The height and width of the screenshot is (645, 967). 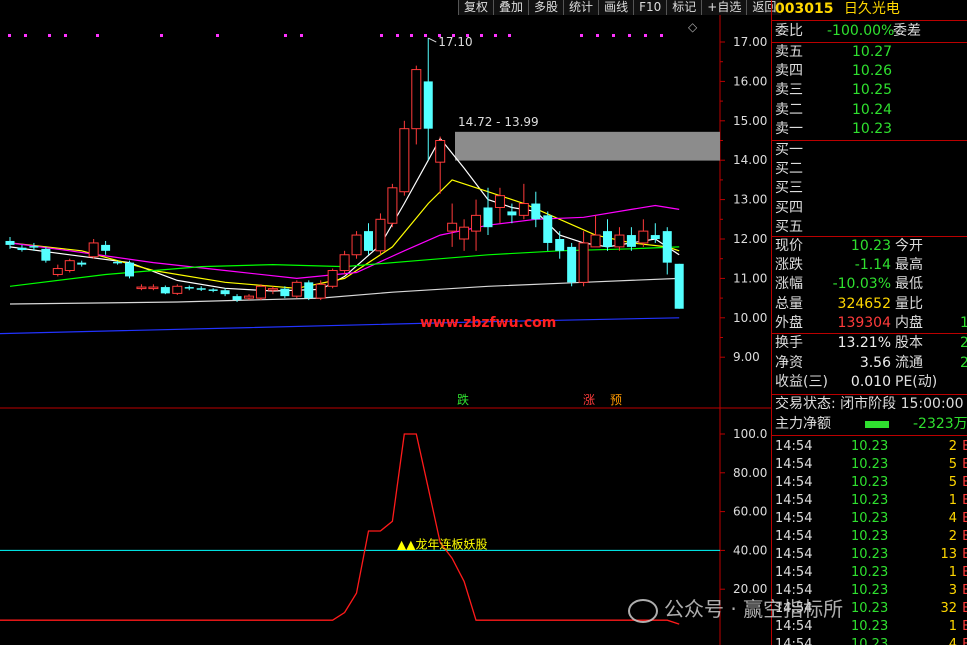 What do you see at coordinates (442, 543) in the screenshot?
I see `signal-label: ▲▲龙年连板妖股` at bounding box center [442, 543].